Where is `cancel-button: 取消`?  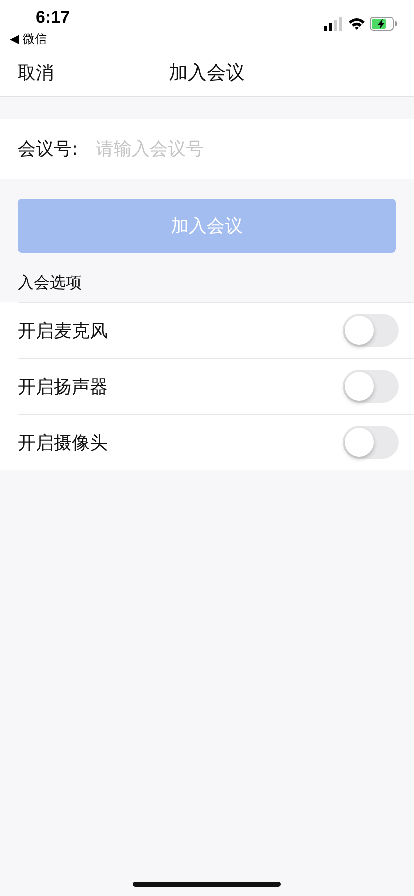 cancel-button: 取消 is located at coordinates (36, 73).